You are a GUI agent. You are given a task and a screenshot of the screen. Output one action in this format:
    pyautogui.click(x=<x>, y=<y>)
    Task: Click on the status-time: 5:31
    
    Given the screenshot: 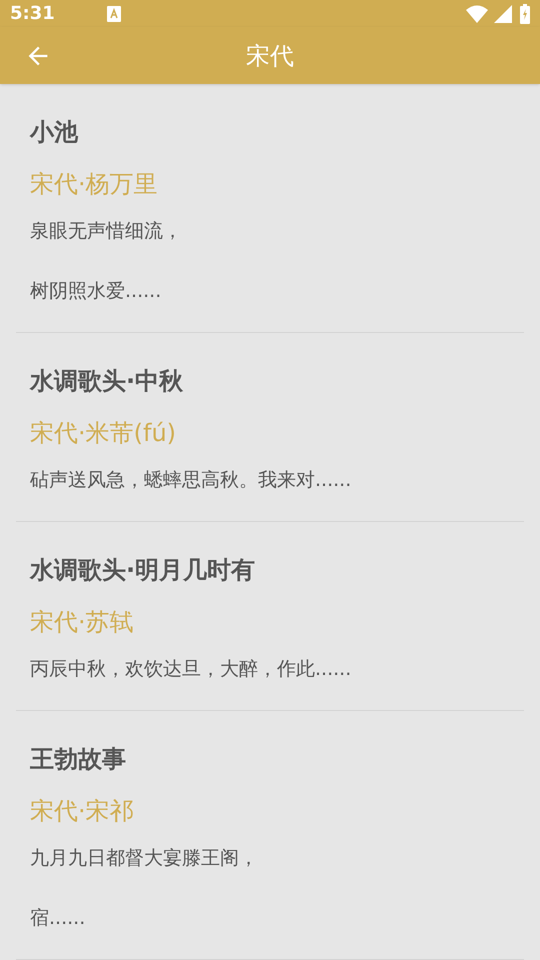 What is the action you would take?
    pyautogui.click(x=32, y=14)
    